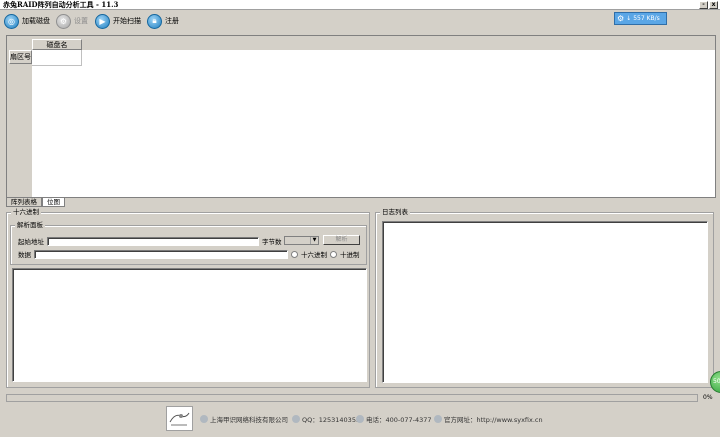  Describe the element at coordinates (31, 242) in the screenshot. I see `start-address-label: 起始地址` at that location.